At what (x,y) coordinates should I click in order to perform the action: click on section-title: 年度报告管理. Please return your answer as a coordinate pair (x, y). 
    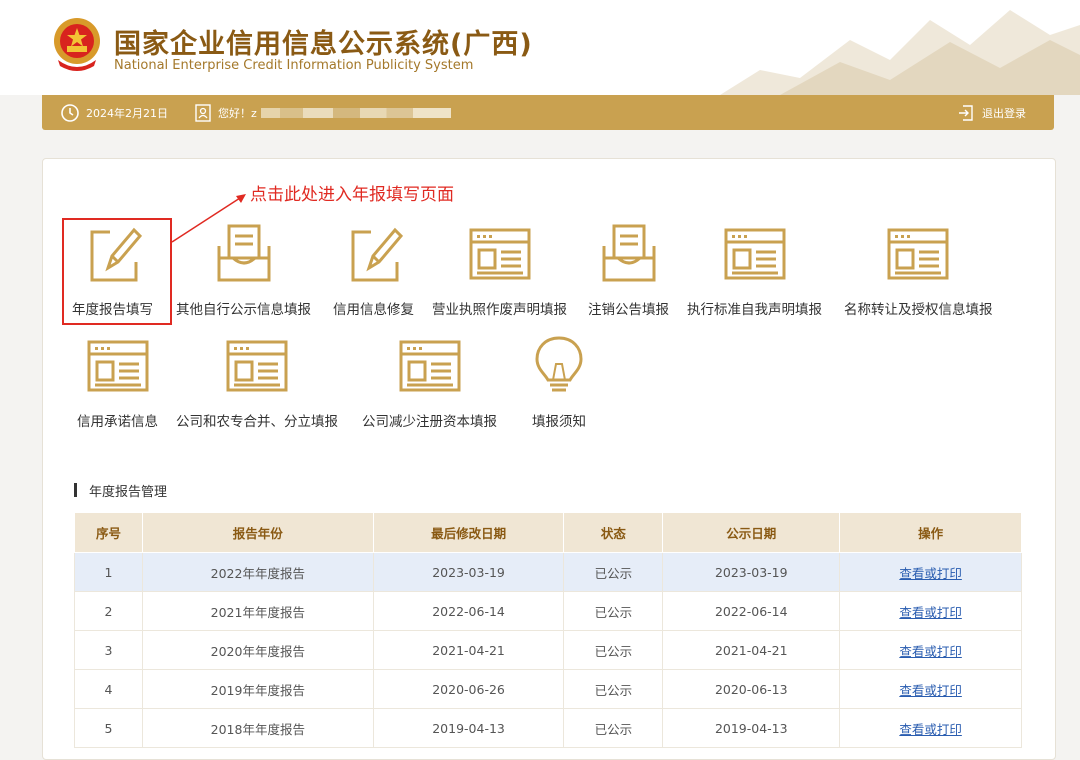
    Looking at the image, I should click on (121, 491).